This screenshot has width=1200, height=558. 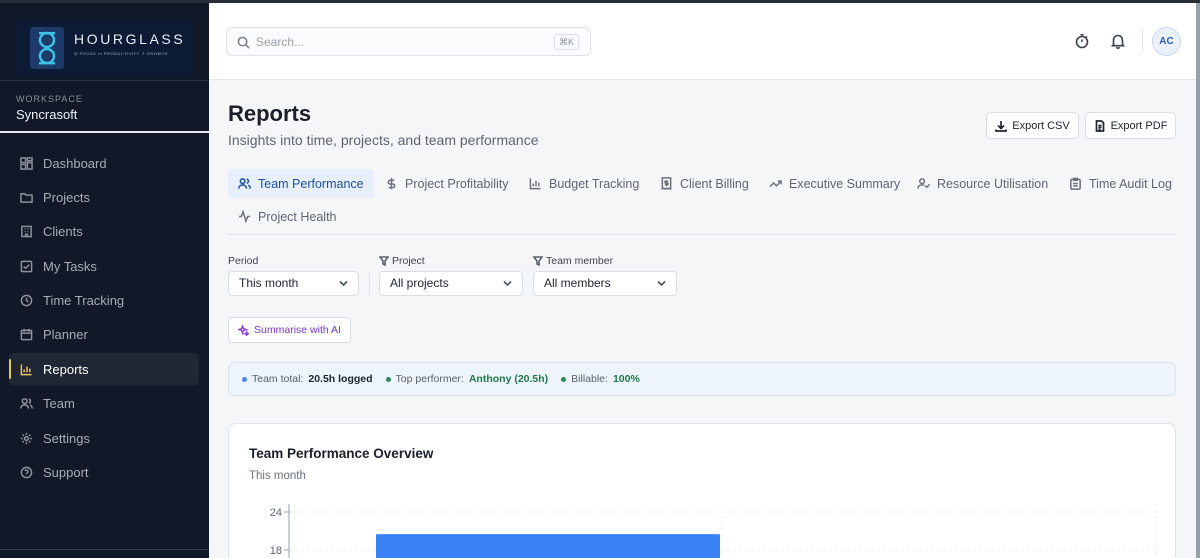 What do you see at coordinates (269, 283) in the screenshot?
I see `period-select-value: This month` at bounding box center [269, 283].